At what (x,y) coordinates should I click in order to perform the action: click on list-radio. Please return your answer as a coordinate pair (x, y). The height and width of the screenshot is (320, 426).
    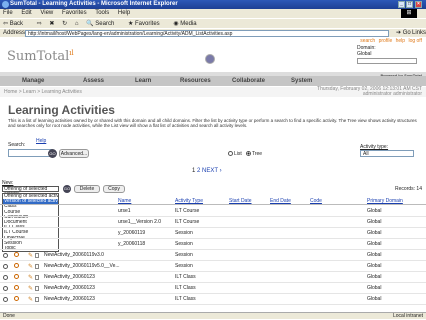
    Looking at the image, I should click on (230, 154).